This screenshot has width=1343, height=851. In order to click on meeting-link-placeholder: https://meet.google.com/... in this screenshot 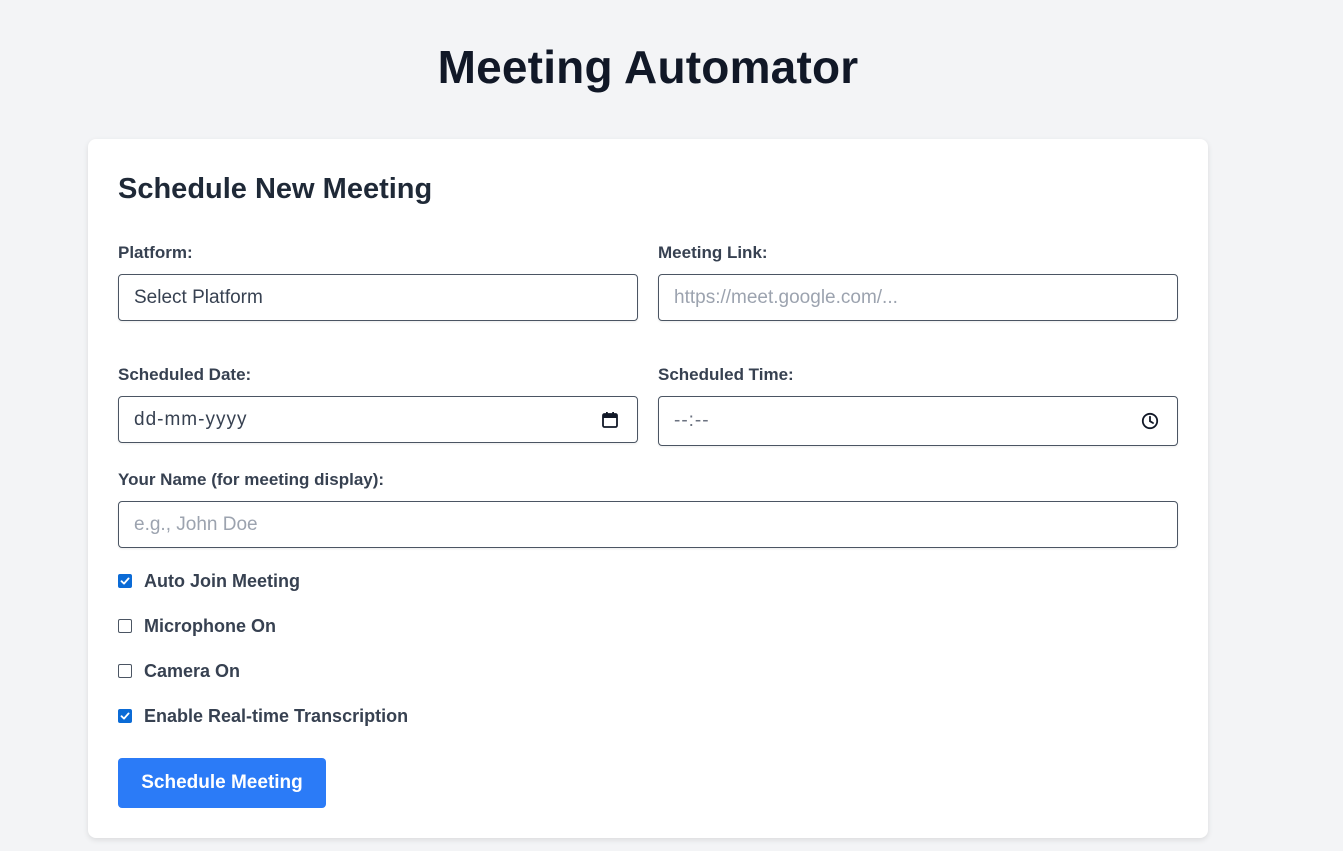, I will do `click(786, 297)`.